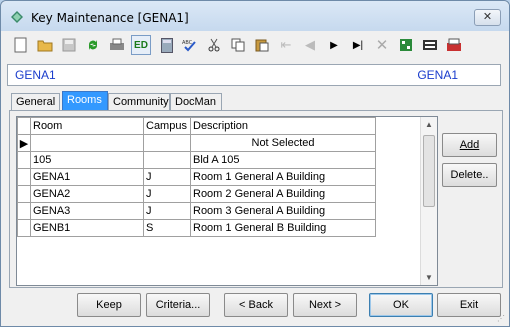 The image size is (510, 327). Describe the element at coordinates (87, 126) in the screenshot. I see `column-header-room: Room` at that location.